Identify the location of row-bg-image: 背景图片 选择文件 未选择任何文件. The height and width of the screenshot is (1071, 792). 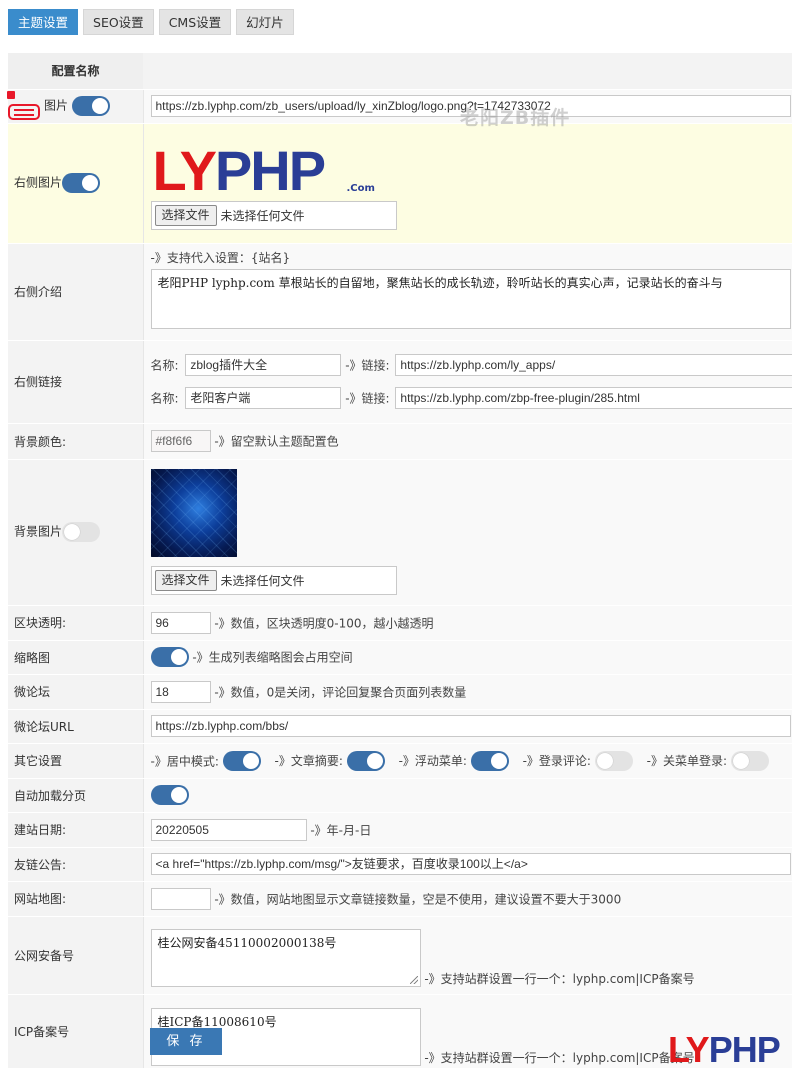
(400, 532).